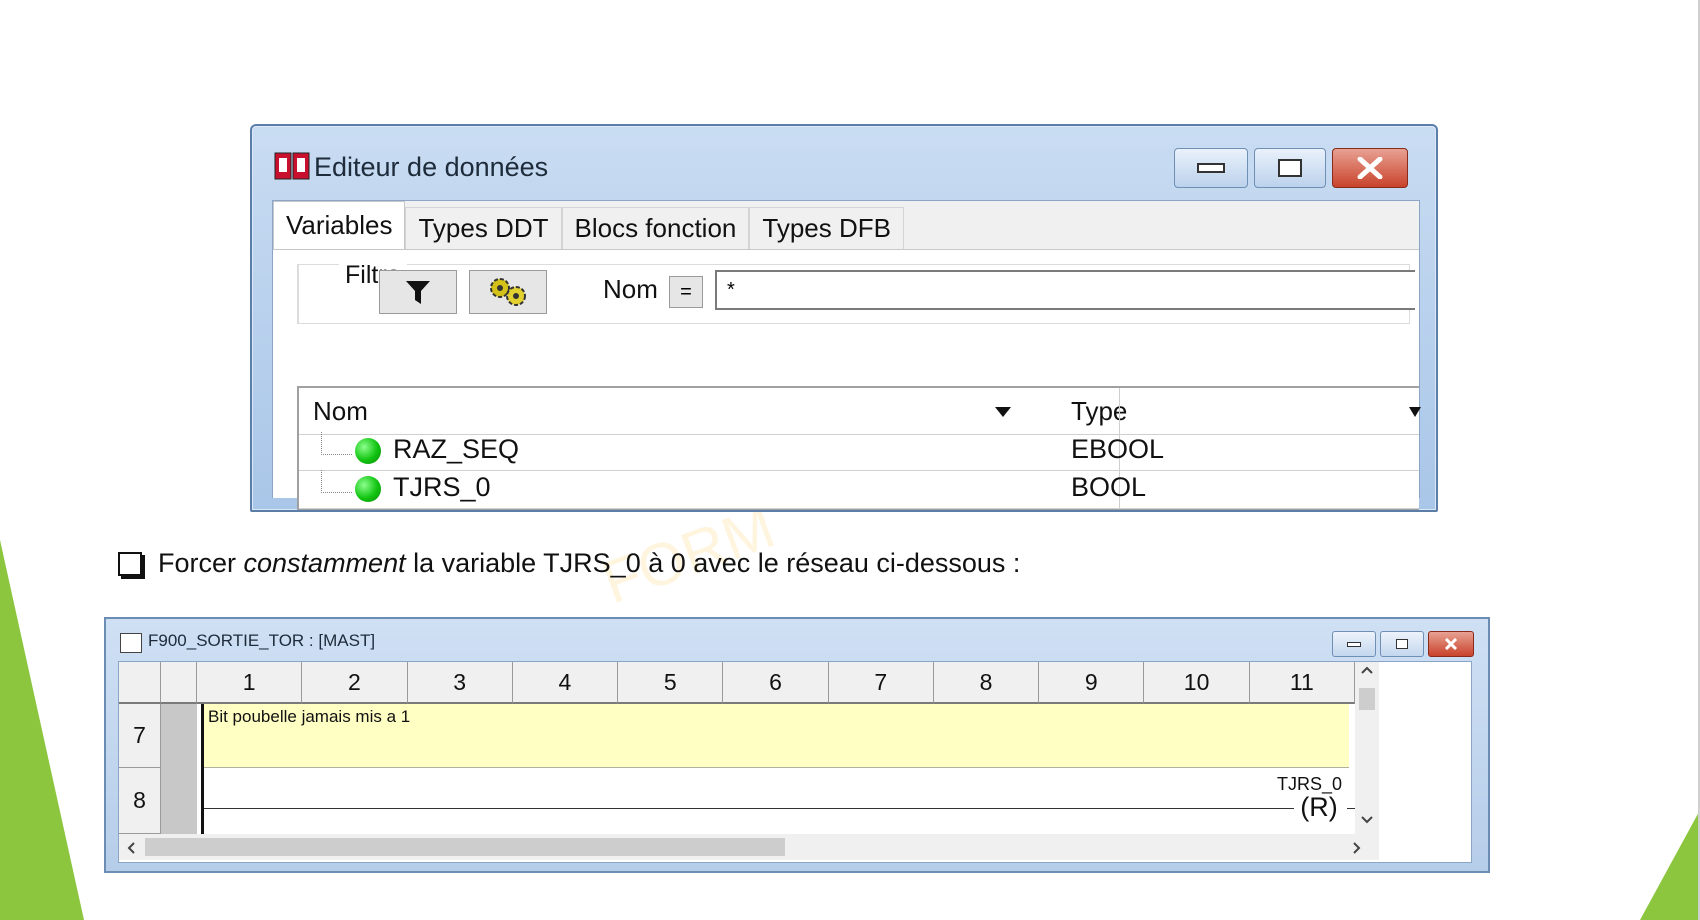 The width and height of the screenshot is (1700, 920). Describe the element at coordinates (262, 640) in the screenshot. I see `ladder-window-title: F900_SORTIE_TOR : [MAST]` at that location.